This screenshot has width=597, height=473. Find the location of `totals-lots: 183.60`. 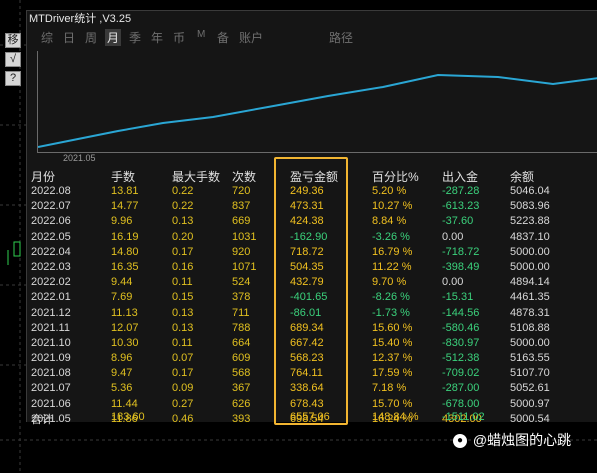

totals-lots: 183.60 is located at coordinates (128, 417).